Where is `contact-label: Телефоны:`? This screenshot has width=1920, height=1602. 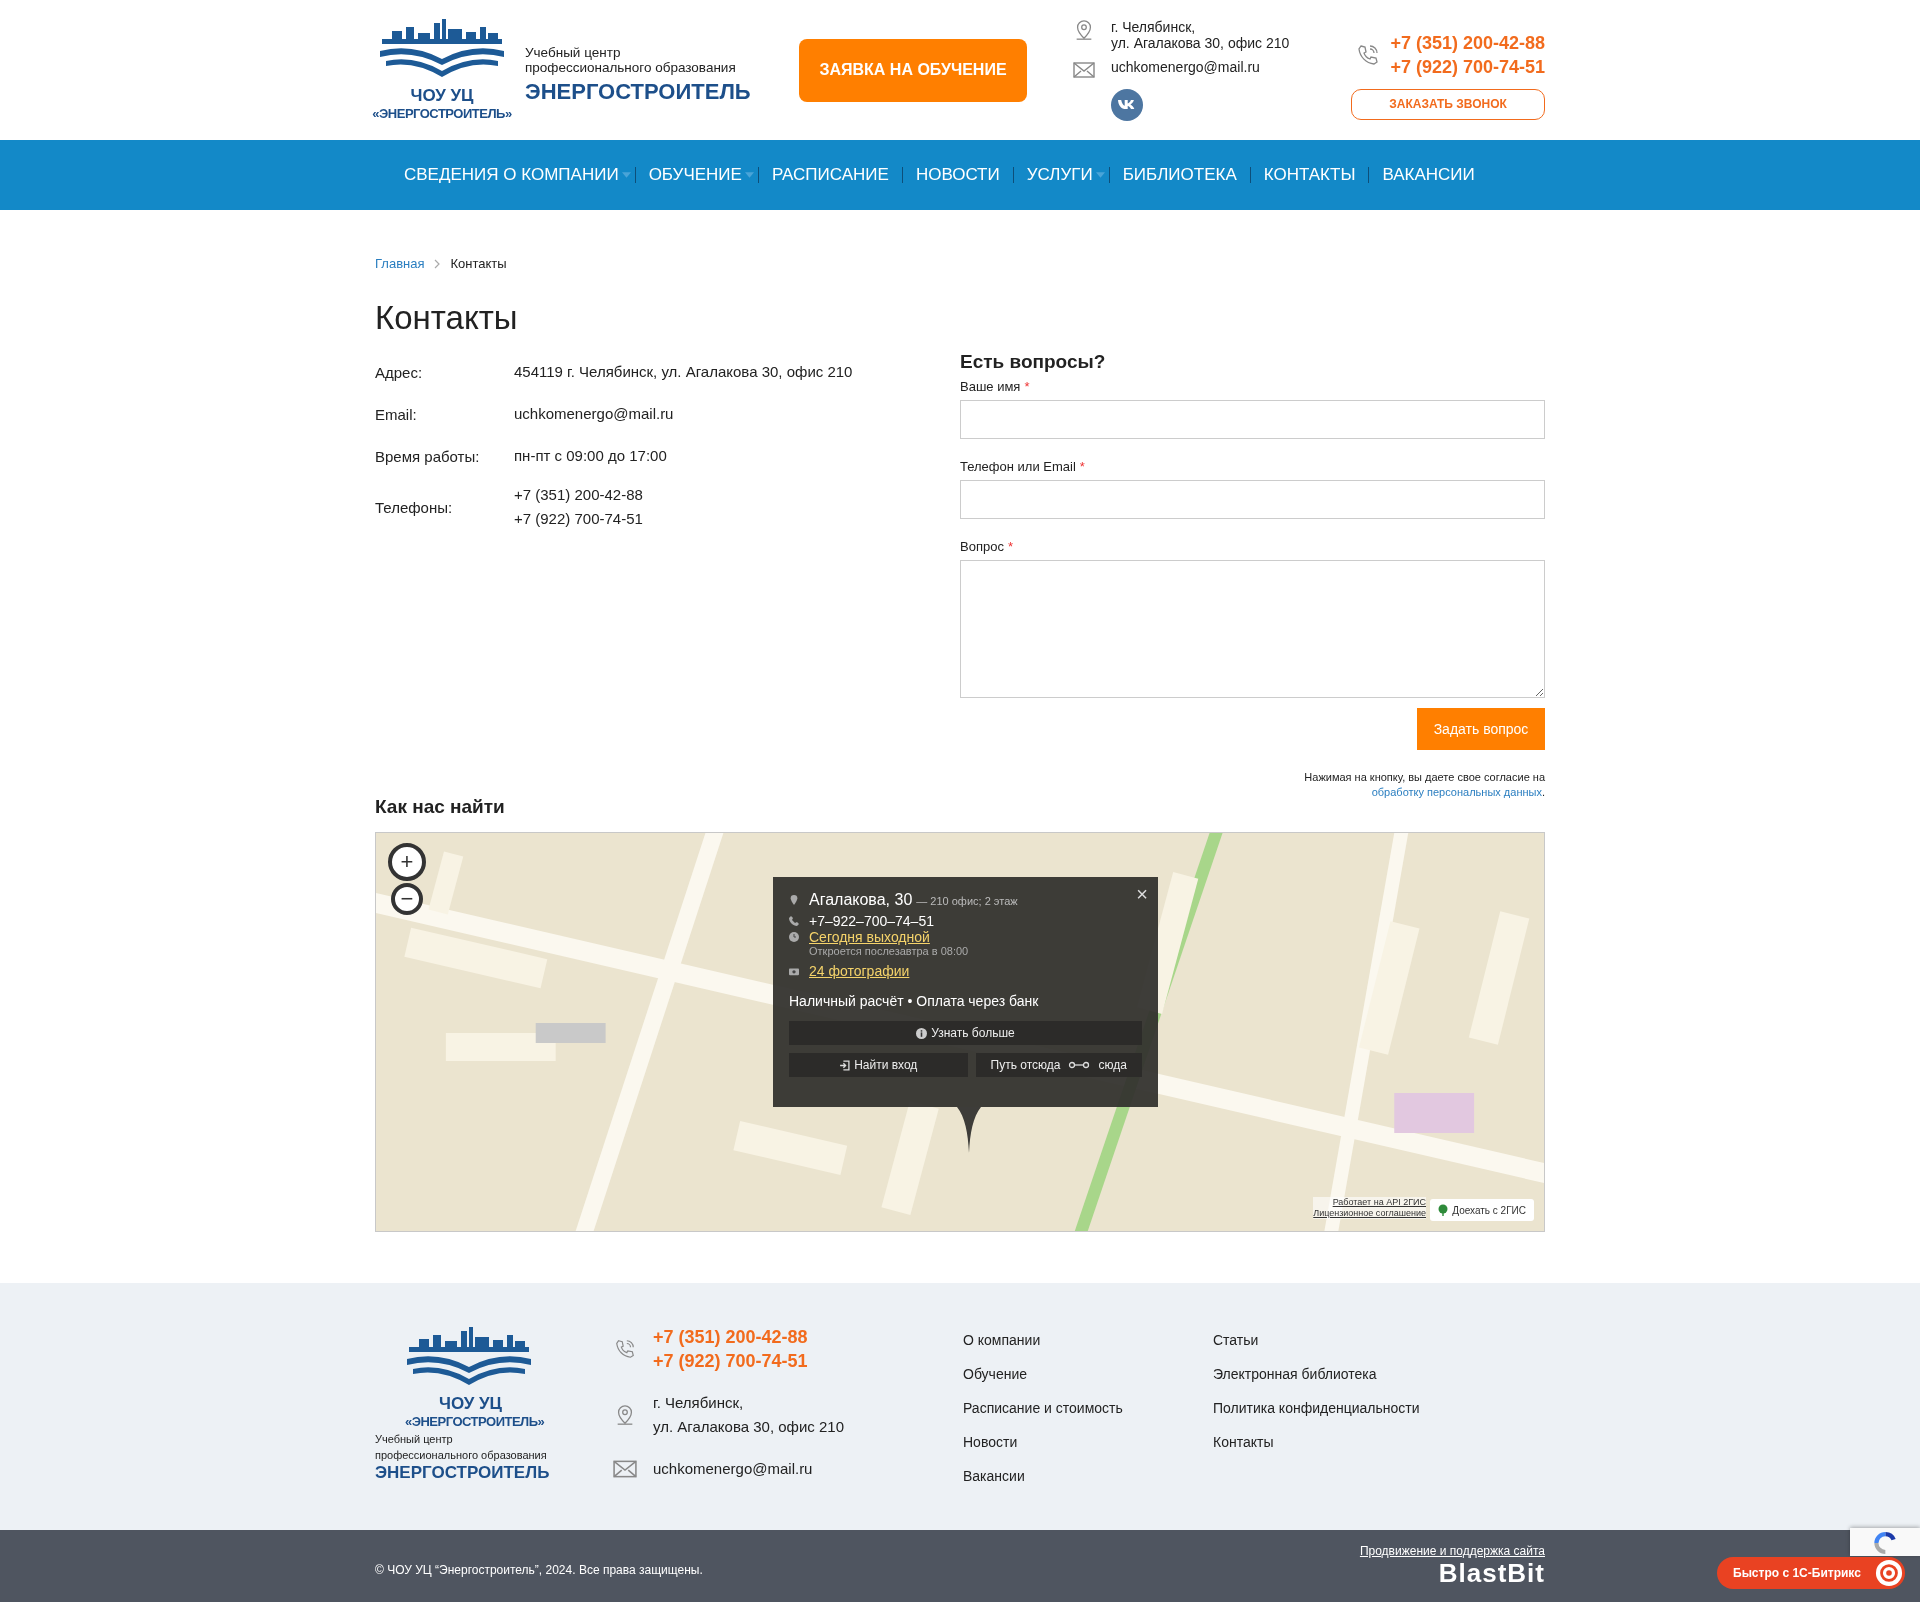
contact-label: Телефоны: is located at coordinates (414, 507).